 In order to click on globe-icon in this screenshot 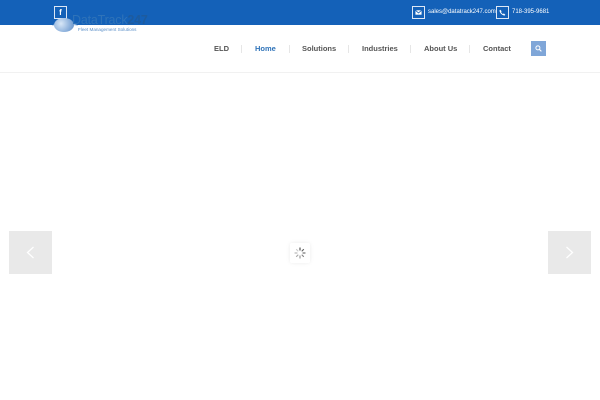, I will do `click(64, 25)`.